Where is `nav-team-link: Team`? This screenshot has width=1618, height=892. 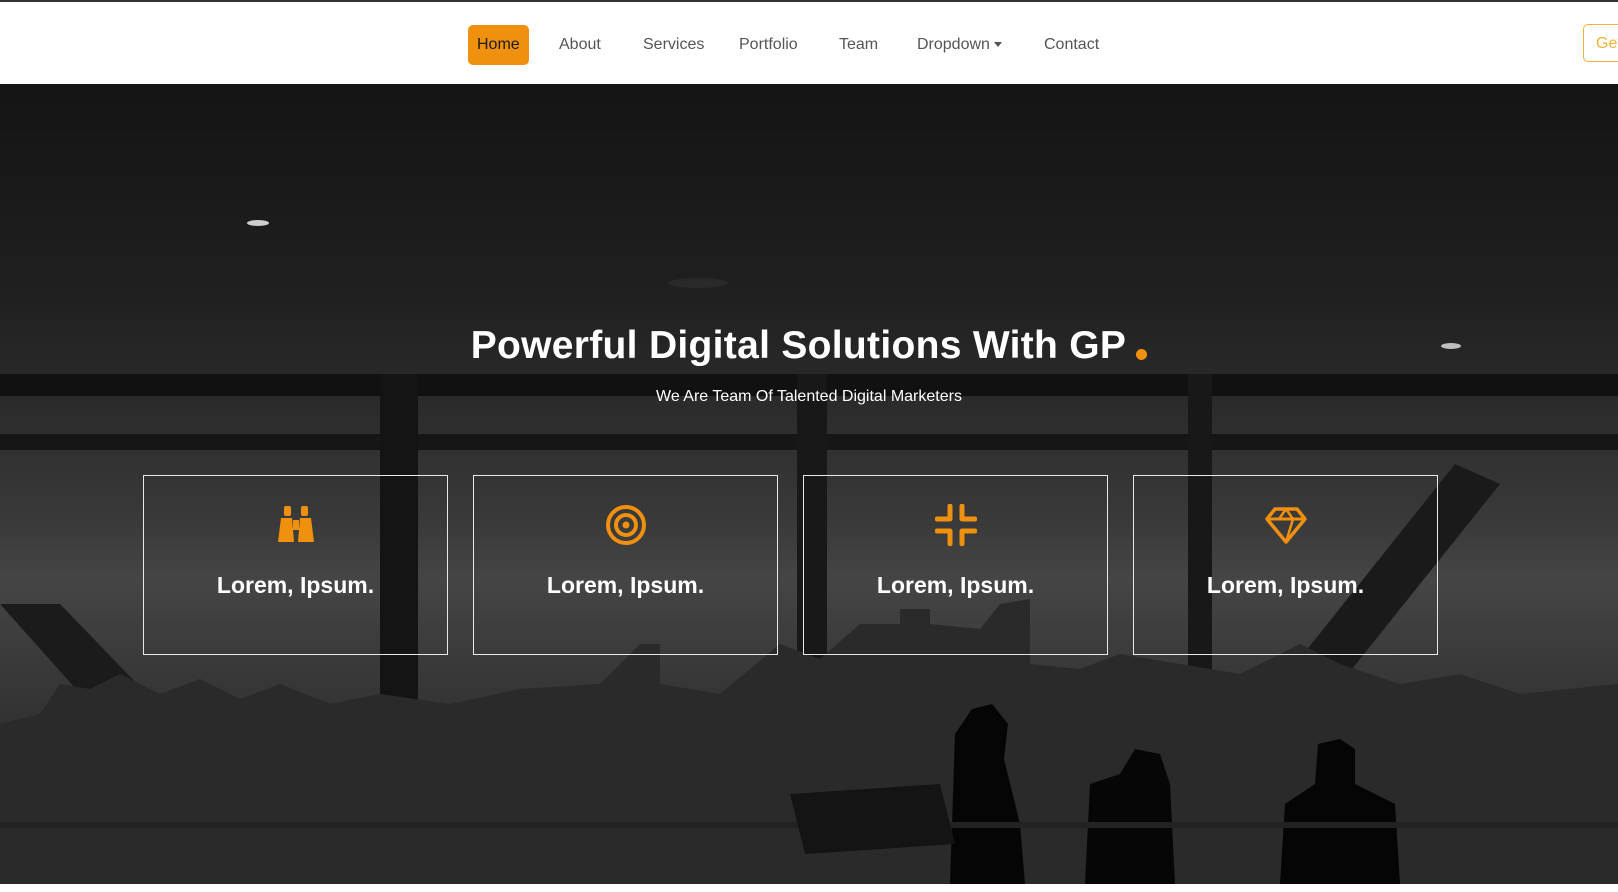 nav-team-link: Team is located at coordinates (858, 45).